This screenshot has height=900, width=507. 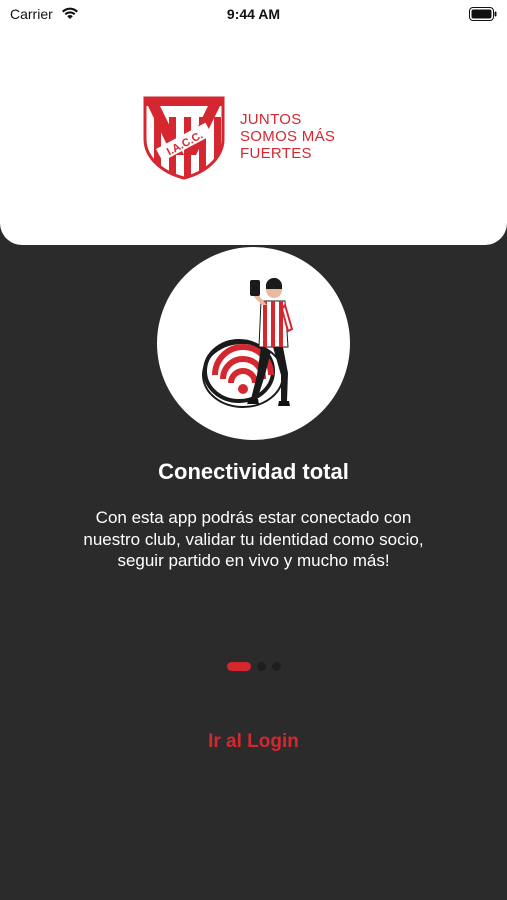 I want to click on slogan-line: SOMOS MÁS, so click(x=288, y=136).